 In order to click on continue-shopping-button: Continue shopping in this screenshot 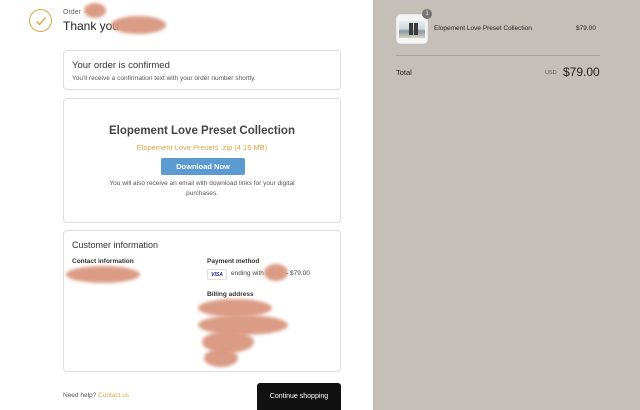, I will do `click(299, 396)`.